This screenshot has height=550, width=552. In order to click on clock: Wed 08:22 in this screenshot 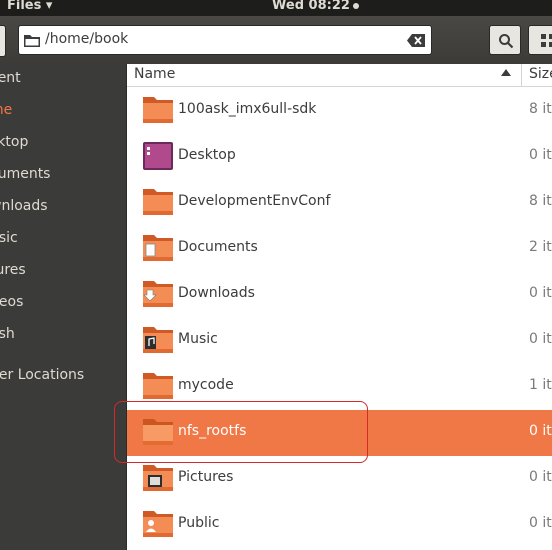, I will do `click(315, 6)`.